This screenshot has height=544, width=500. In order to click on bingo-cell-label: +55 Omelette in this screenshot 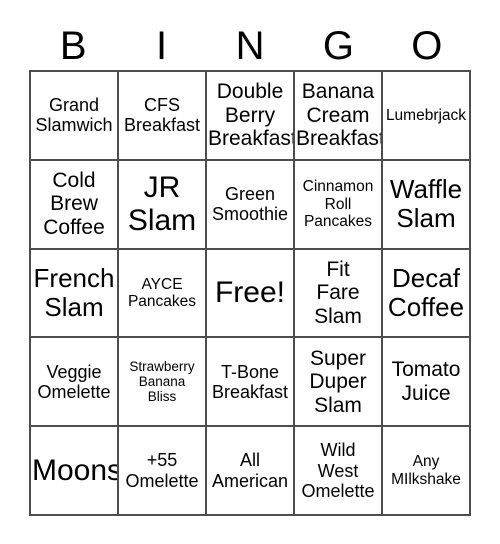, I will do `click(162, 470)`.